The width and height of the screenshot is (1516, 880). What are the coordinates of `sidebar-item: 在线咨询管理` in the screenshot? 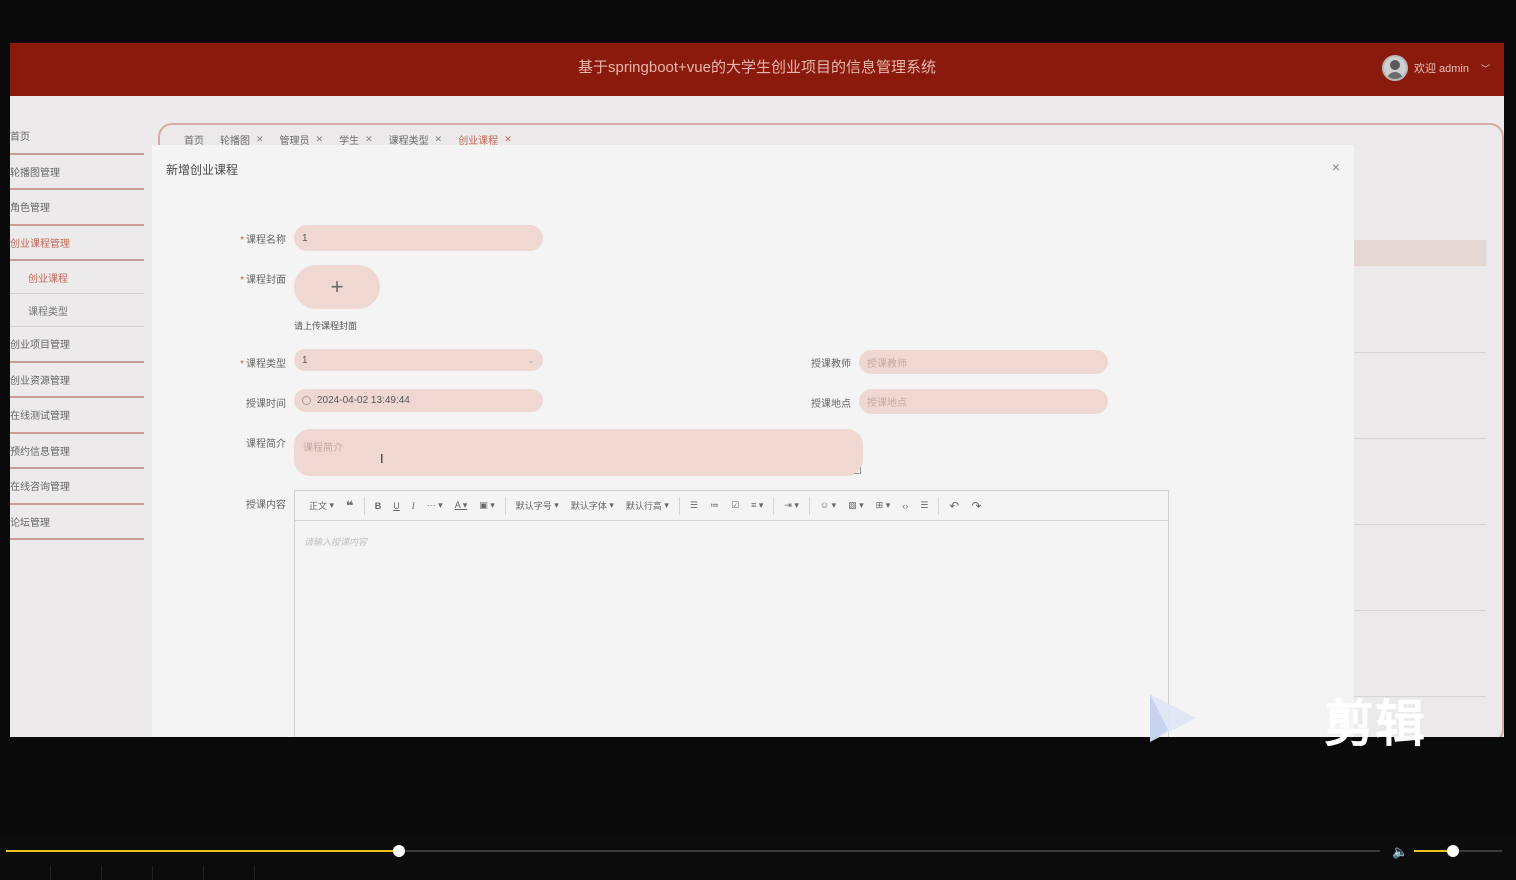 It's located at (77, 487).